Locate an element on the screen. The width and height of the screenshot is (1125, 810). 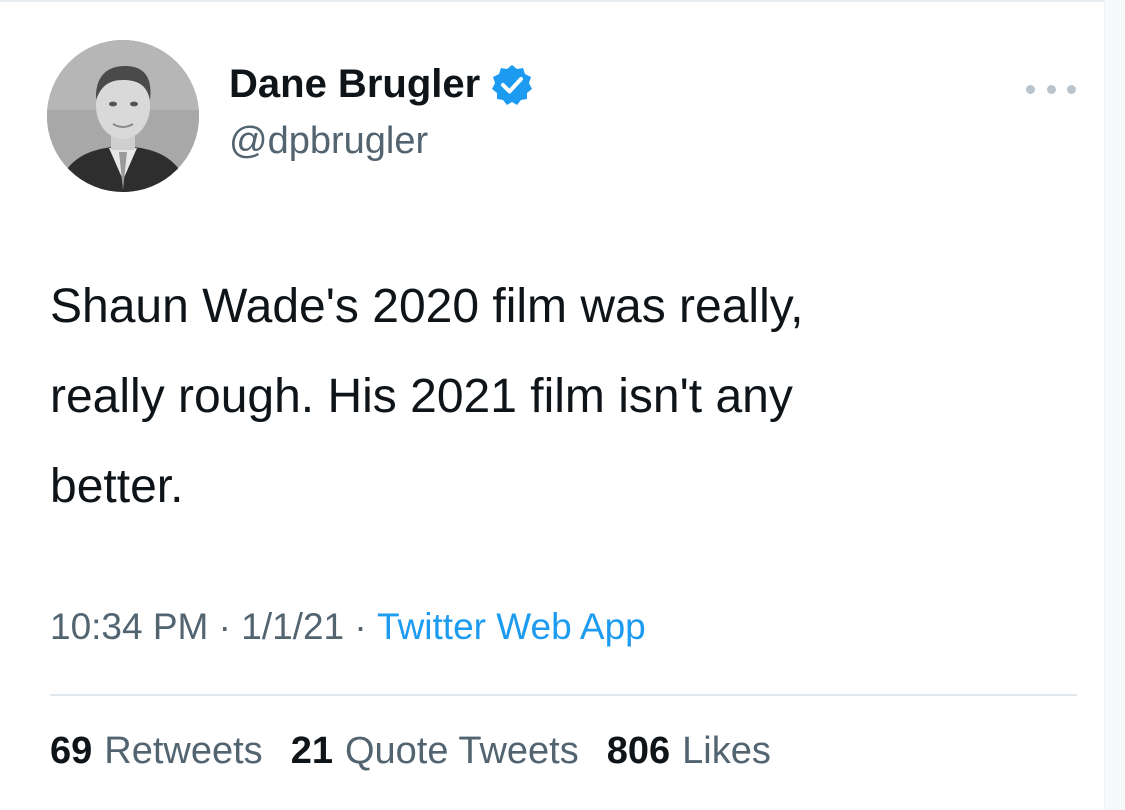
quote-tweets-count: 21 is located at coordinates (311, 751).